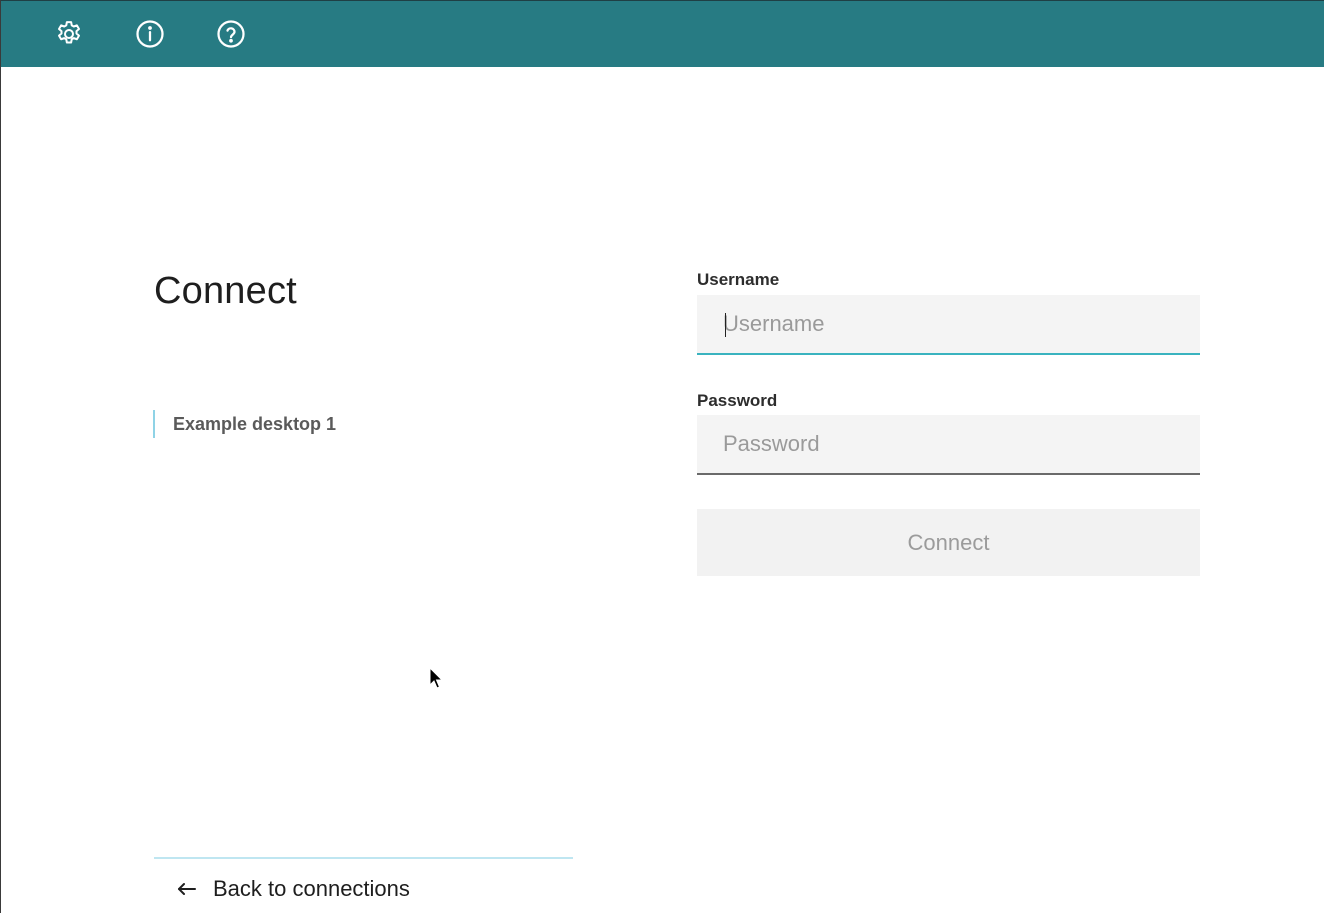 Image resolution: width=1324 pixels, height=913 pixels. I want to click on footer-divider, so click(363, 858).